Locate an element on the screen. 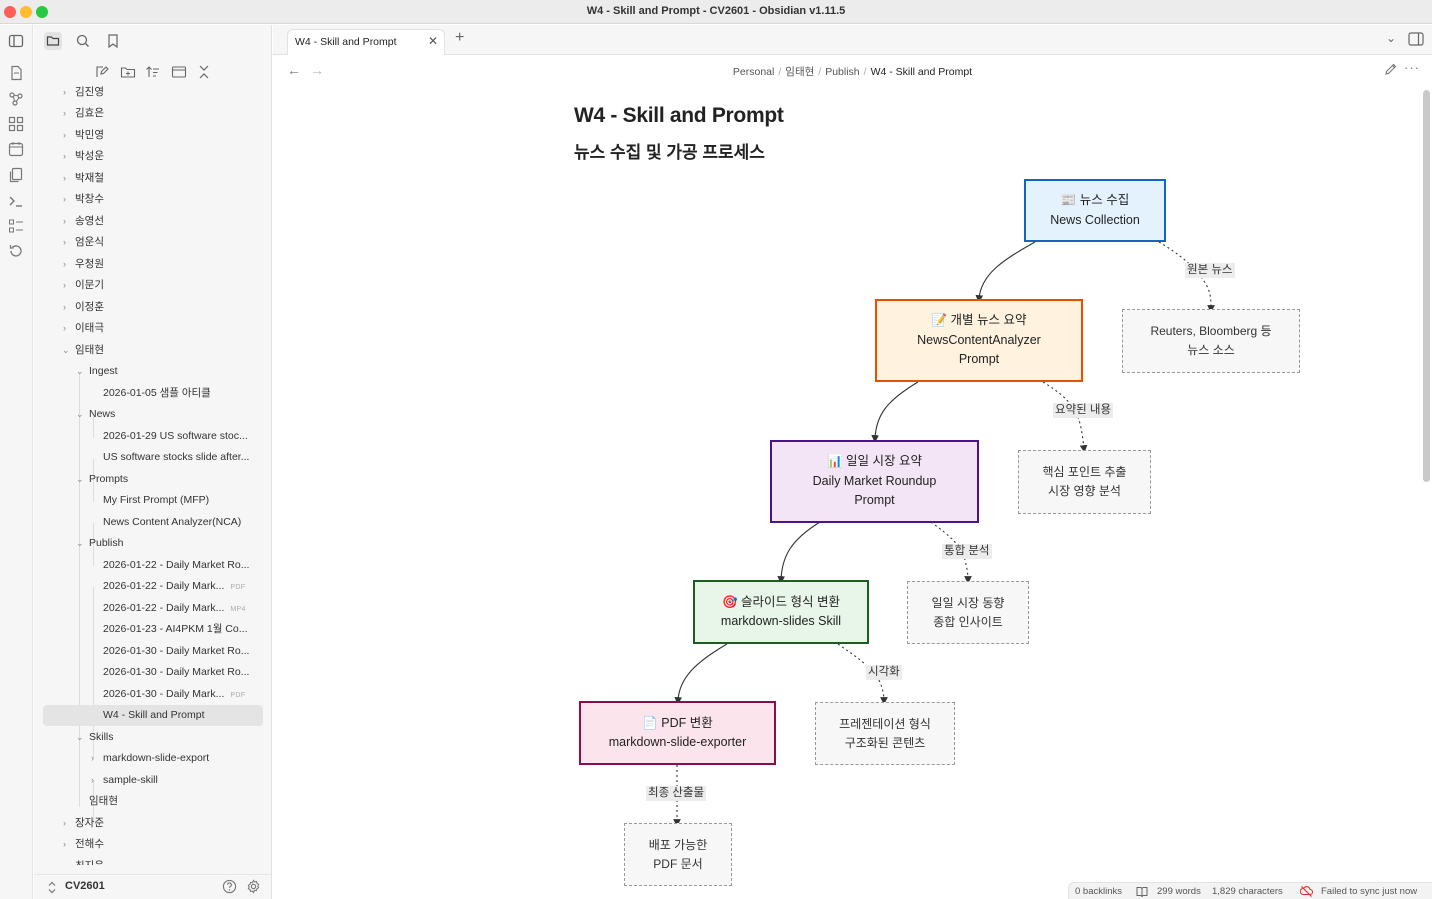 The image size is (1432, 899). folder-item-expanded: ⌄ 임태현 is located at coordinates (153, 350).